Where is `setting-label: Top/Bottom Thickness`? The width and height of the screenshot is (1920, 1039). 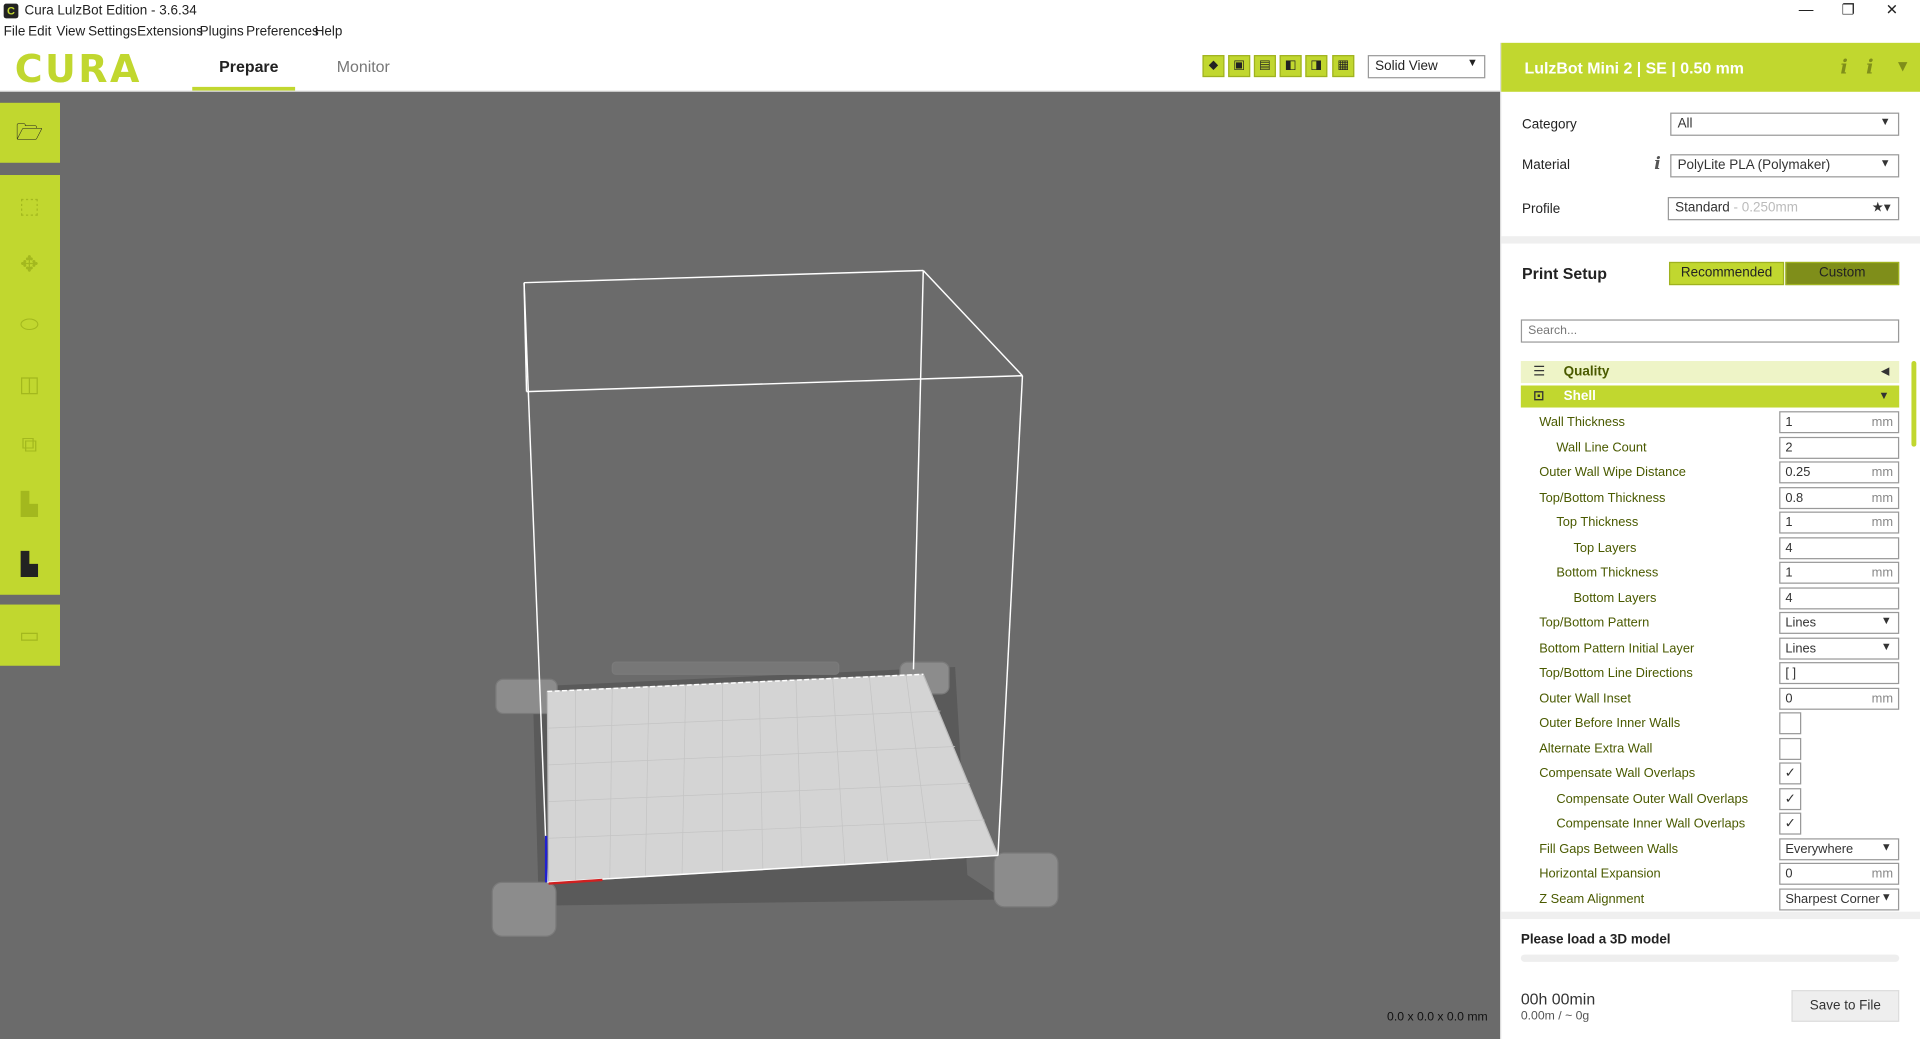
setting-label: Top/Bottom Thickness is located at coordinates (1602, 497).